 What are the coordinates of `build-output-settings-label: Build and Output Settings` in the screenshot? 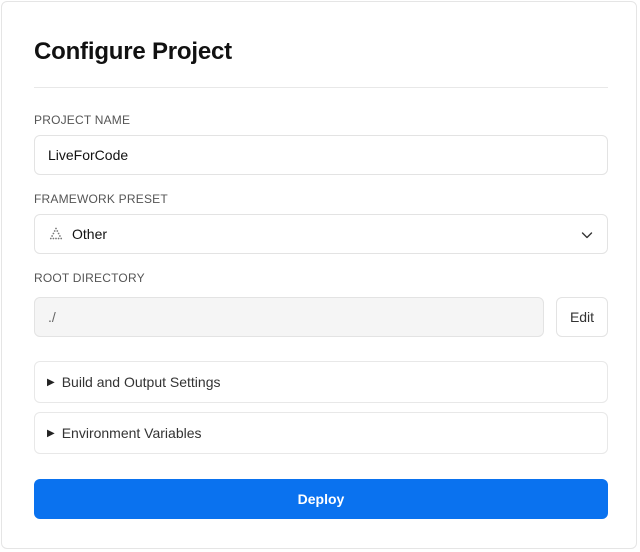 It's located at (141, 382).